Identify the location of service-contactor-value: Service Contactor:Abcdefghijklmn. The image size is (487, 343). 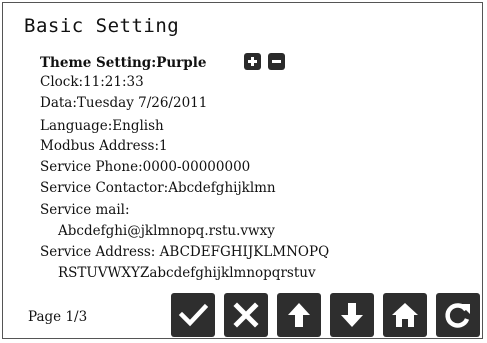
(158, 188).